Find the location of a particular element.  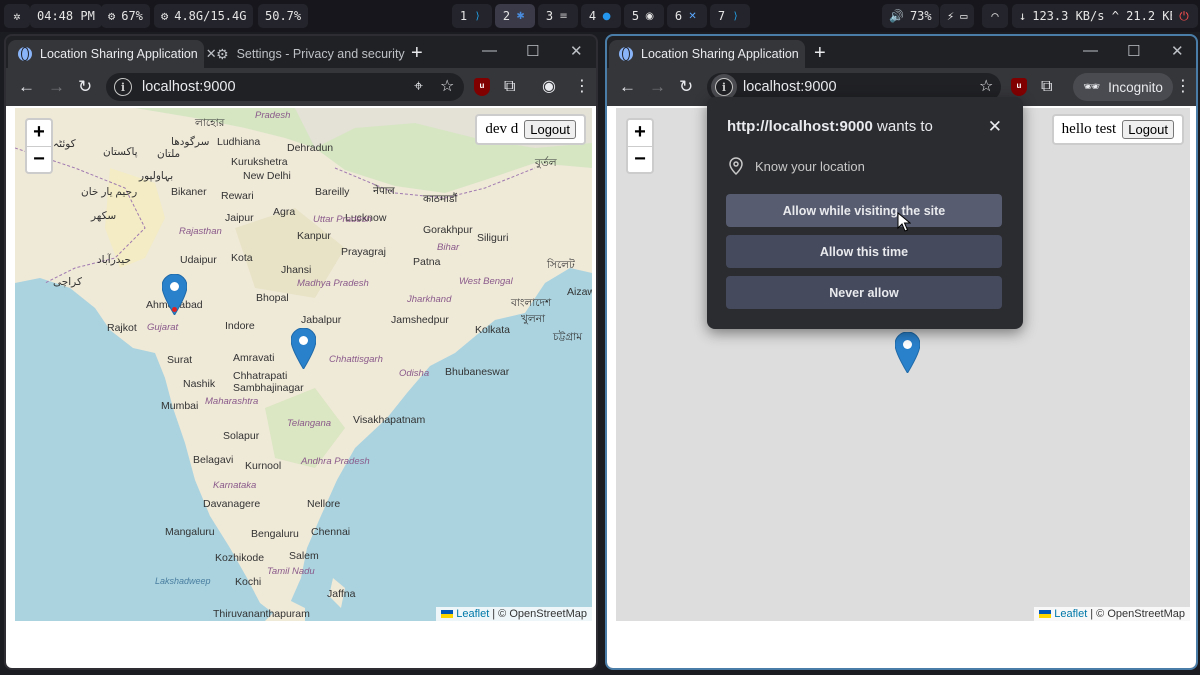

user-panel: hello test Logout is located at coordinates (1117, 129).